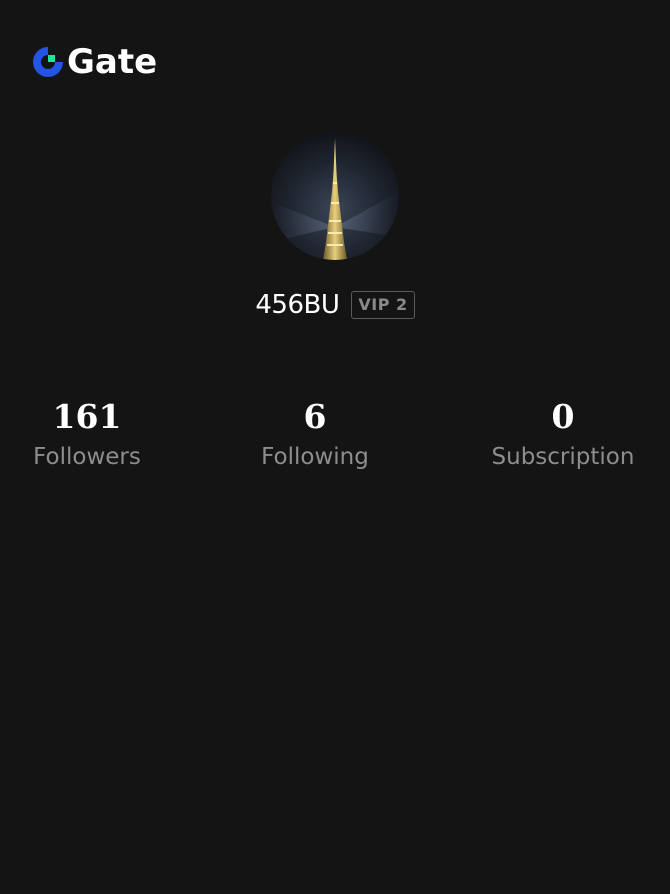 The width and height of the screenshot is (670, 894). What do you see at coordinates (87, 416) in the screenshot?
I see `followers-count: 161` at bounding box center [87, 416].